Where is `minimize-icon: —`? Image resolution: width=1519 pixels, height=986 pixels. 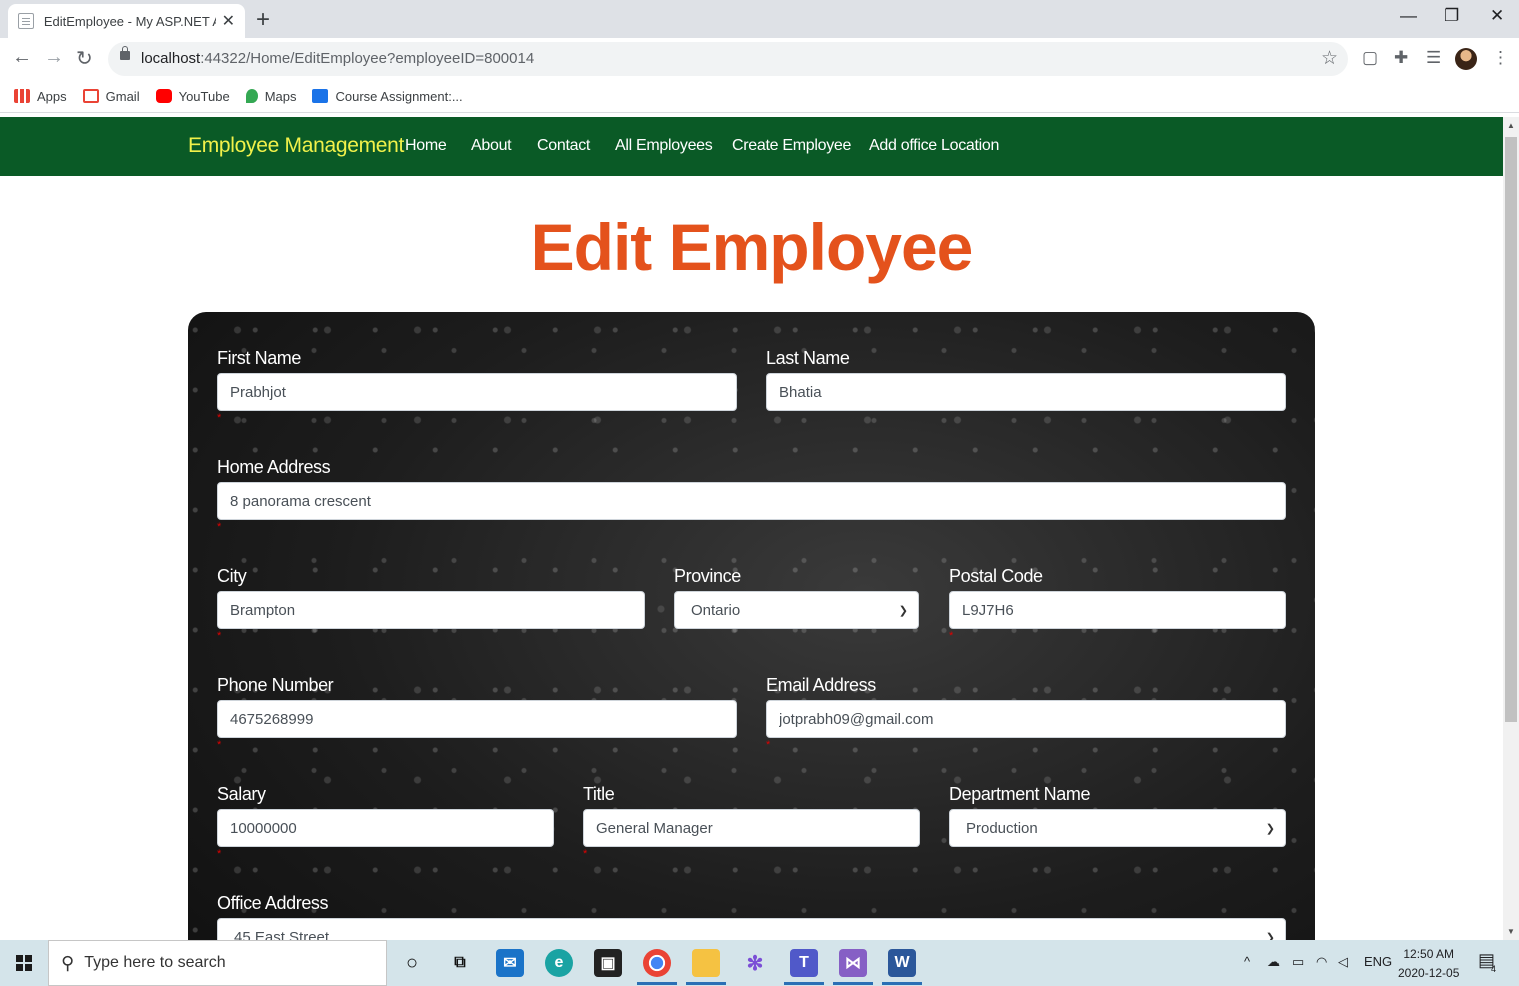 minimize-icon: — is located at coordinates (1408, 16).